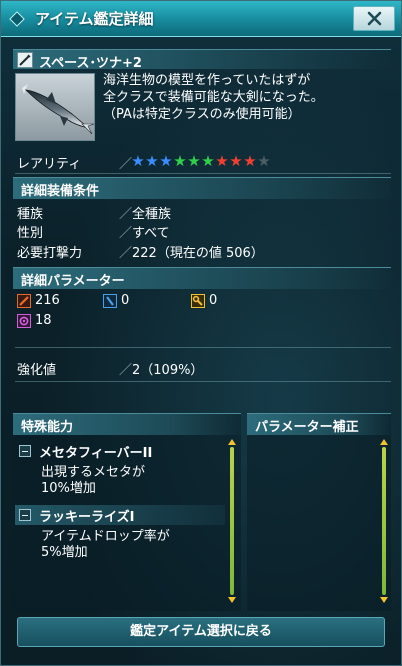 This screenshot has height=666, width=402. Describe the element at coordinates (105, 536) in the screenshot. I see `ability-desc-line: アイテムドロップ率が` at that location.